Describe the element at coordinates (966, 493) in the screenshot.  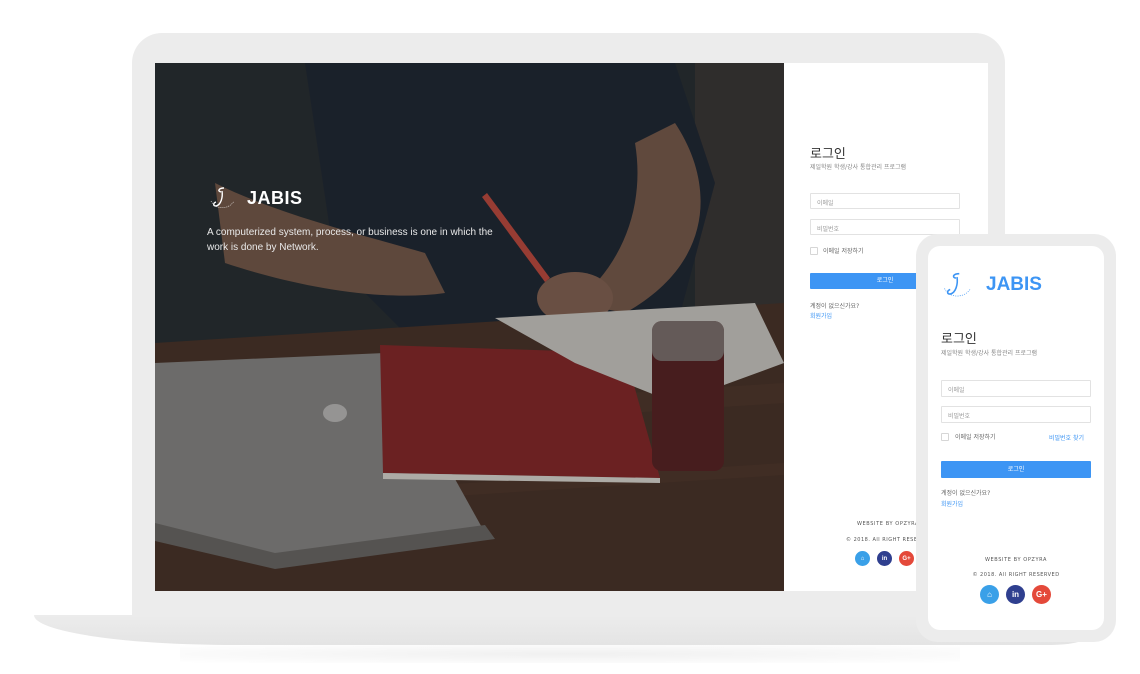
I see `mobile-no-account-text: 계정이 없으신가요?` at that location.